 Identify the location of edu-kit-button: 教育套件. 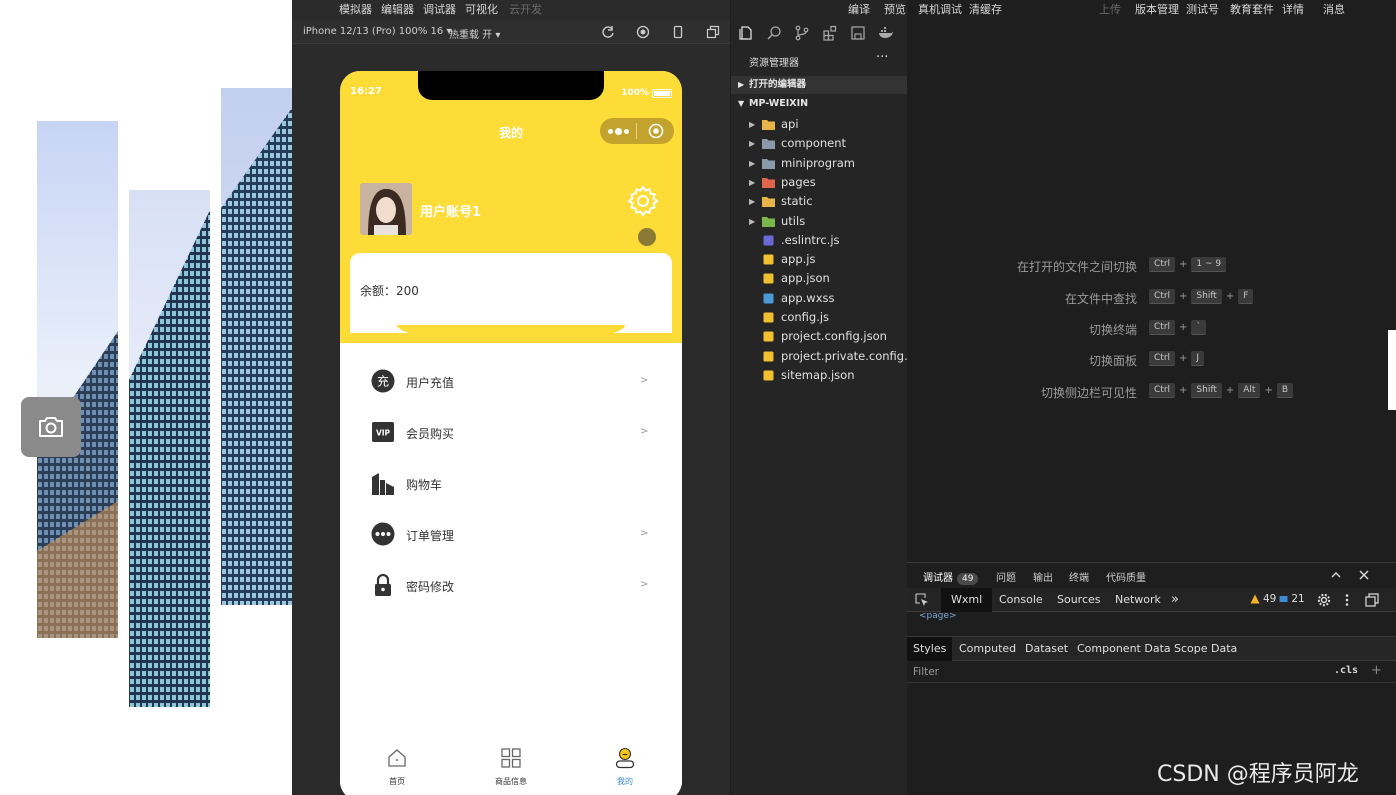
(1252, 9).